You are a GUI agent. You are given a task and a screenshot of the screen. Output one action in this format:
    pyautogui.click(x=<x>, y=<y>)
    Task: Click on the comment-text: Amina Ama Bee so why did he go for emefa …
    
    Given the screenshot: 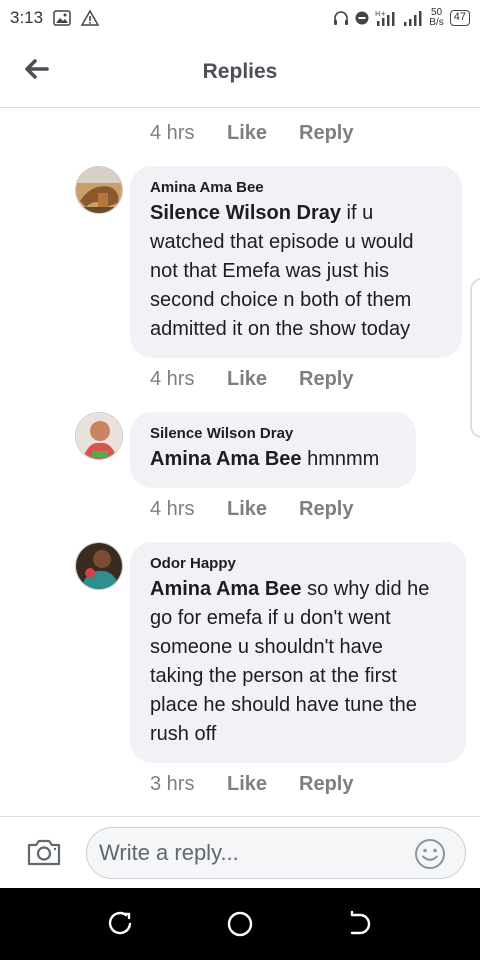 What is the action you would take?
    pyautogui.click(x=298, y=662)
    